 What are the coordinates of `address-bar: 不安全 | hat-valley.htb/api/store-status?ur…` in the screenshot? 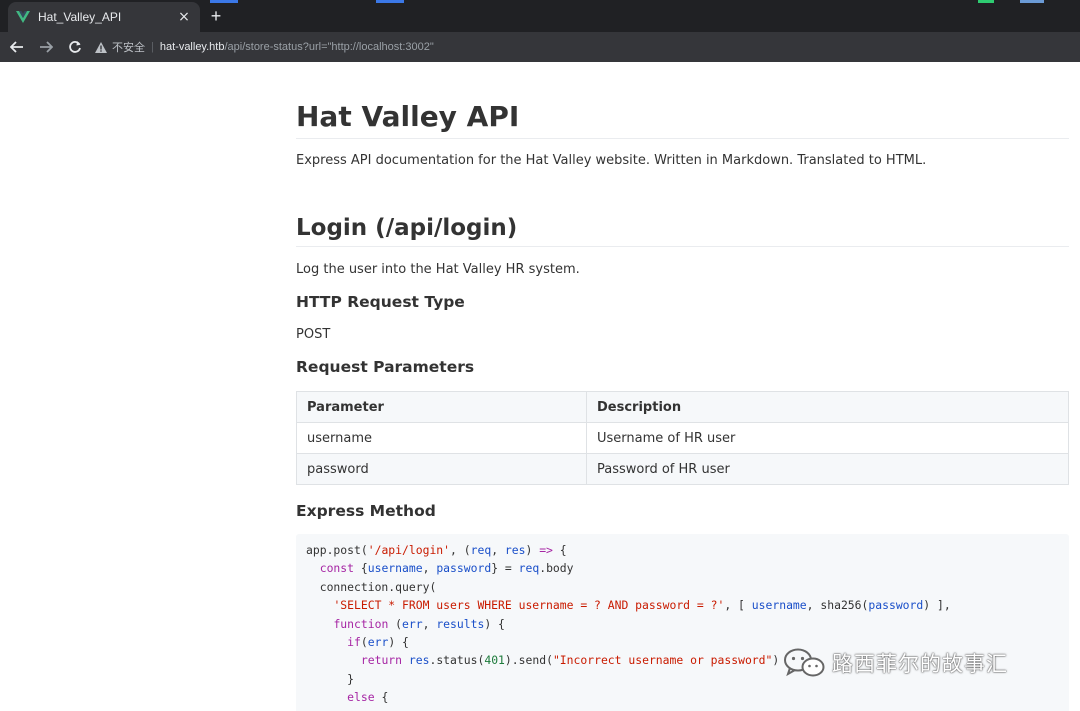 It's located at (583, 47).